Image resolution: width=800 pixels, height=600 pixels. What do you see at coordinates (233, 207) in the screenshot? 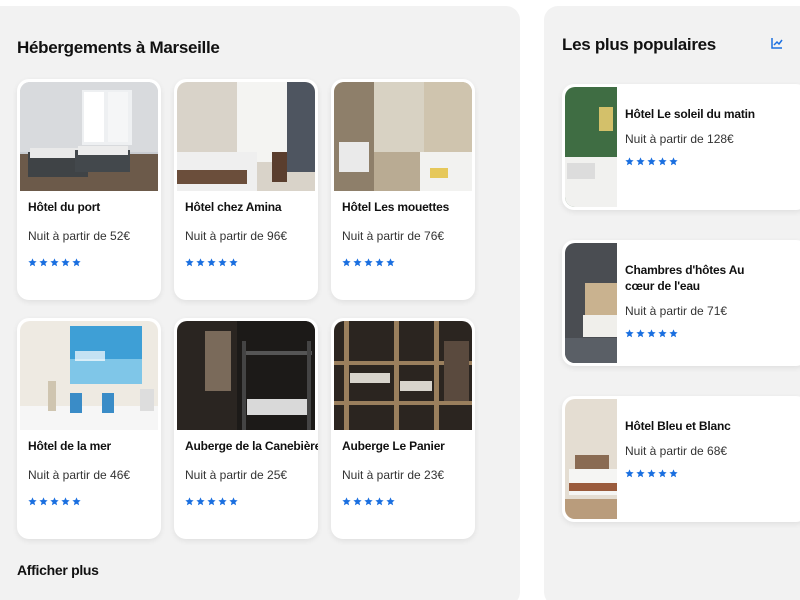
I see `hotel-name: Hôtel chez Amina` at bounding box center [233, 207].